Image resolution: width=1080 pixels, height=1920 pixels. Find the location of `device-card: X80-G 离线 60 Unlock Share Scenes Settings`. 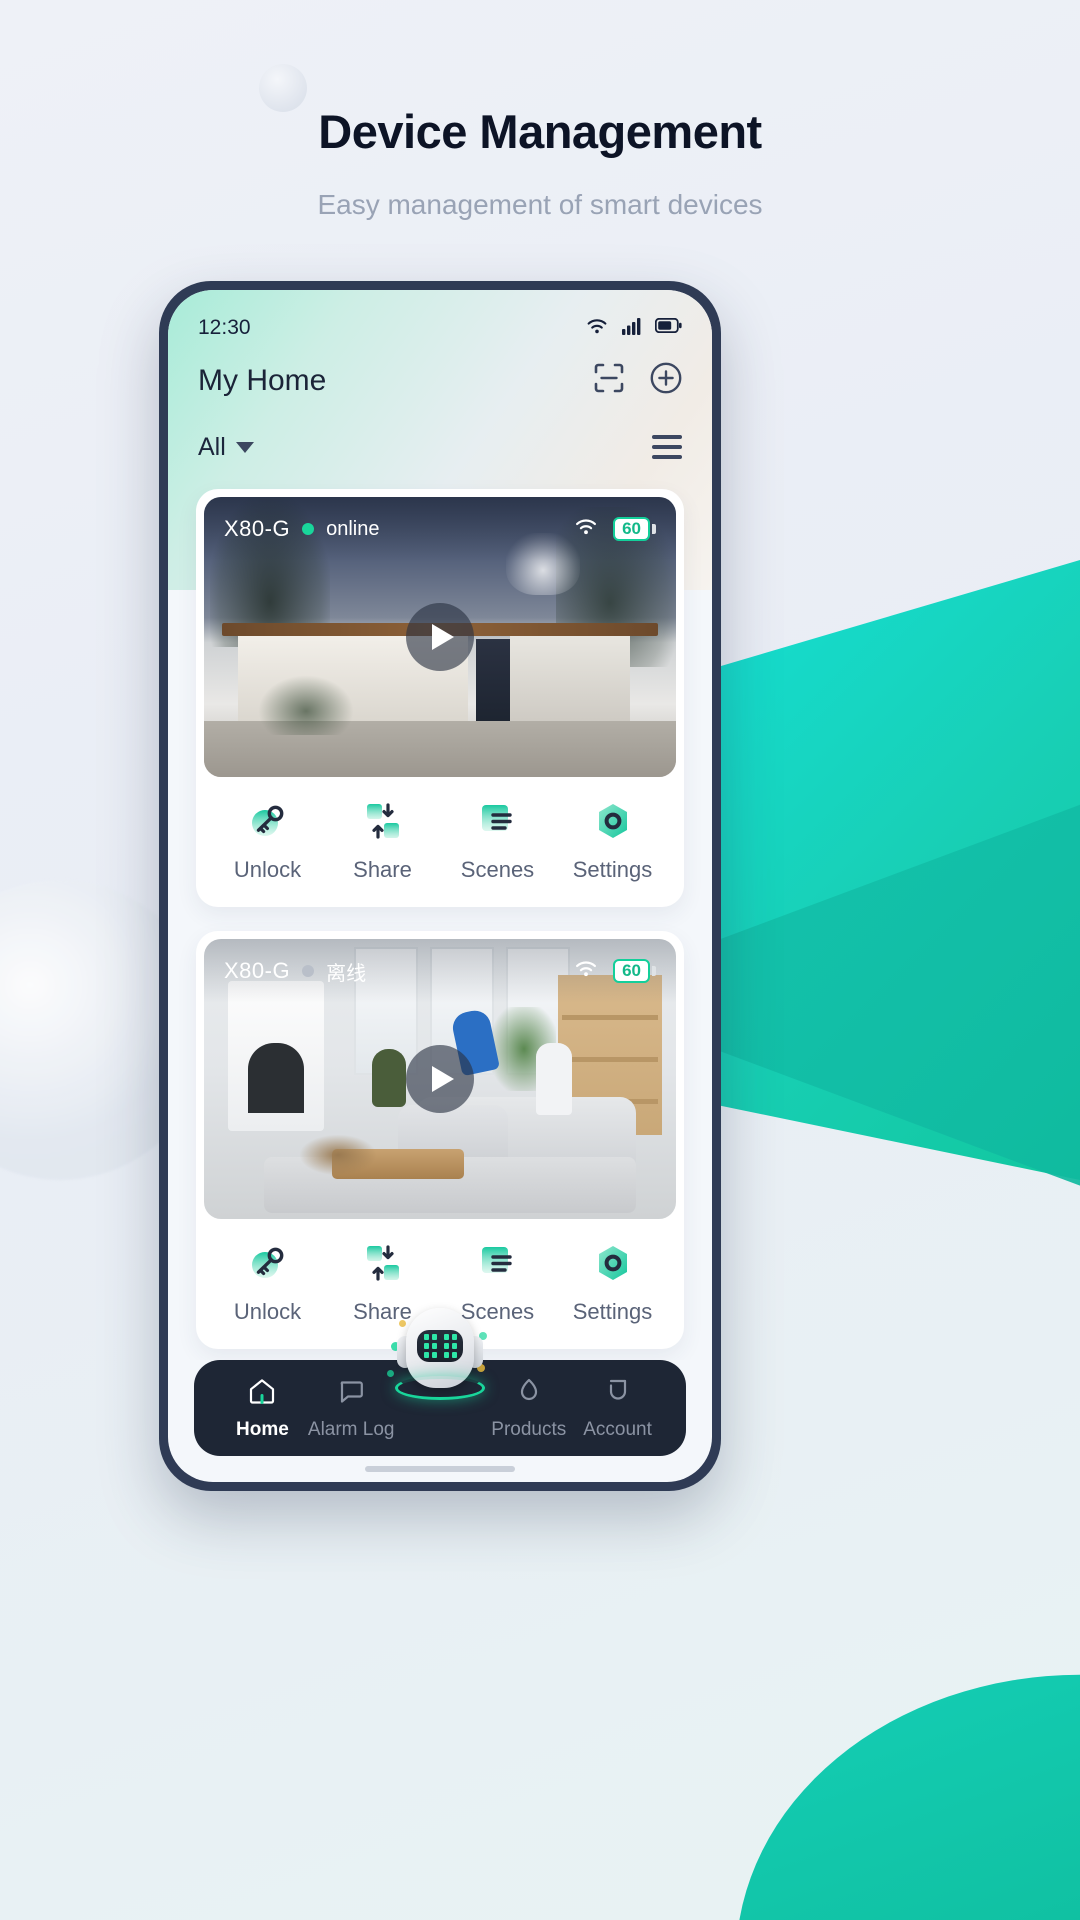

device-card: X80-G 离线 60 Unlock Share Scenes Settings is located at coordinates (440, 1140).